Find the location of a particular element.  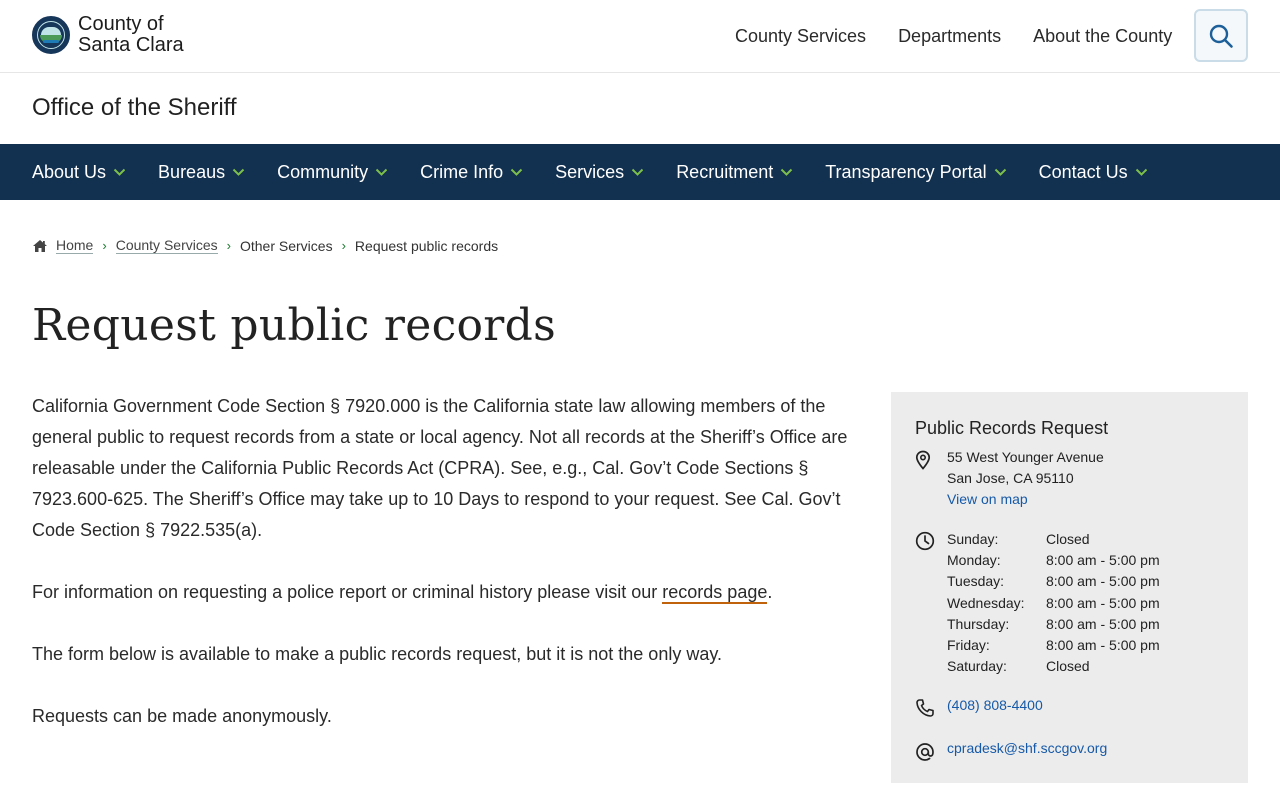

nav-services: Services is located at coordinates (599, 172).